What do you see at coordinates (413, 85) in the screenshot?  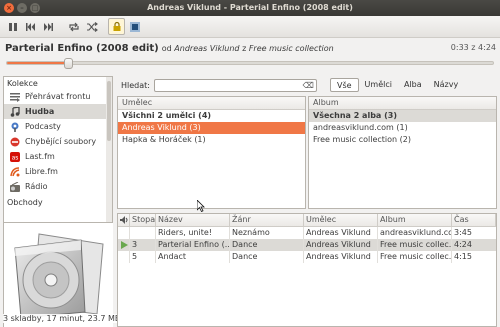 I see `filter-albums-button: Alba` at bounding box center [413, 85].